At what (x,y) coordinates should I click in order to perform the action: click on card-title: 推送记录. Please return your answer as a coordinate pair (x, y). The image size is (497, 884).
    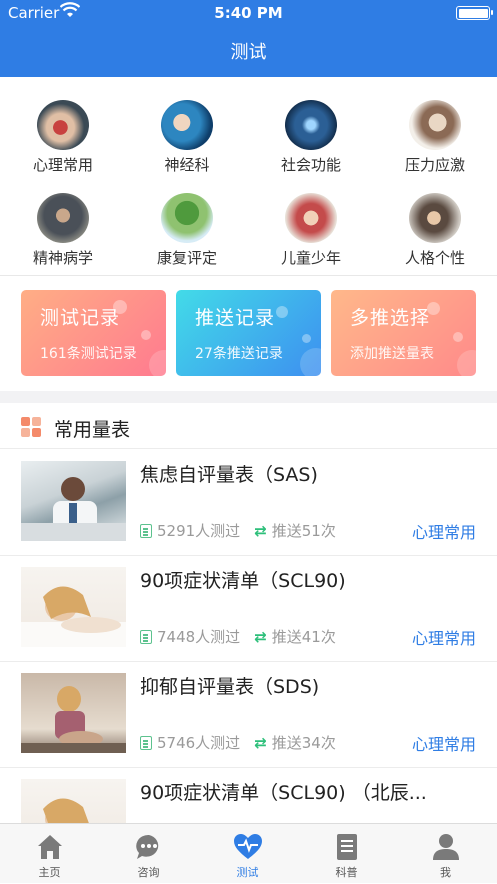
    Looking at the image, I should click on (235, 318).